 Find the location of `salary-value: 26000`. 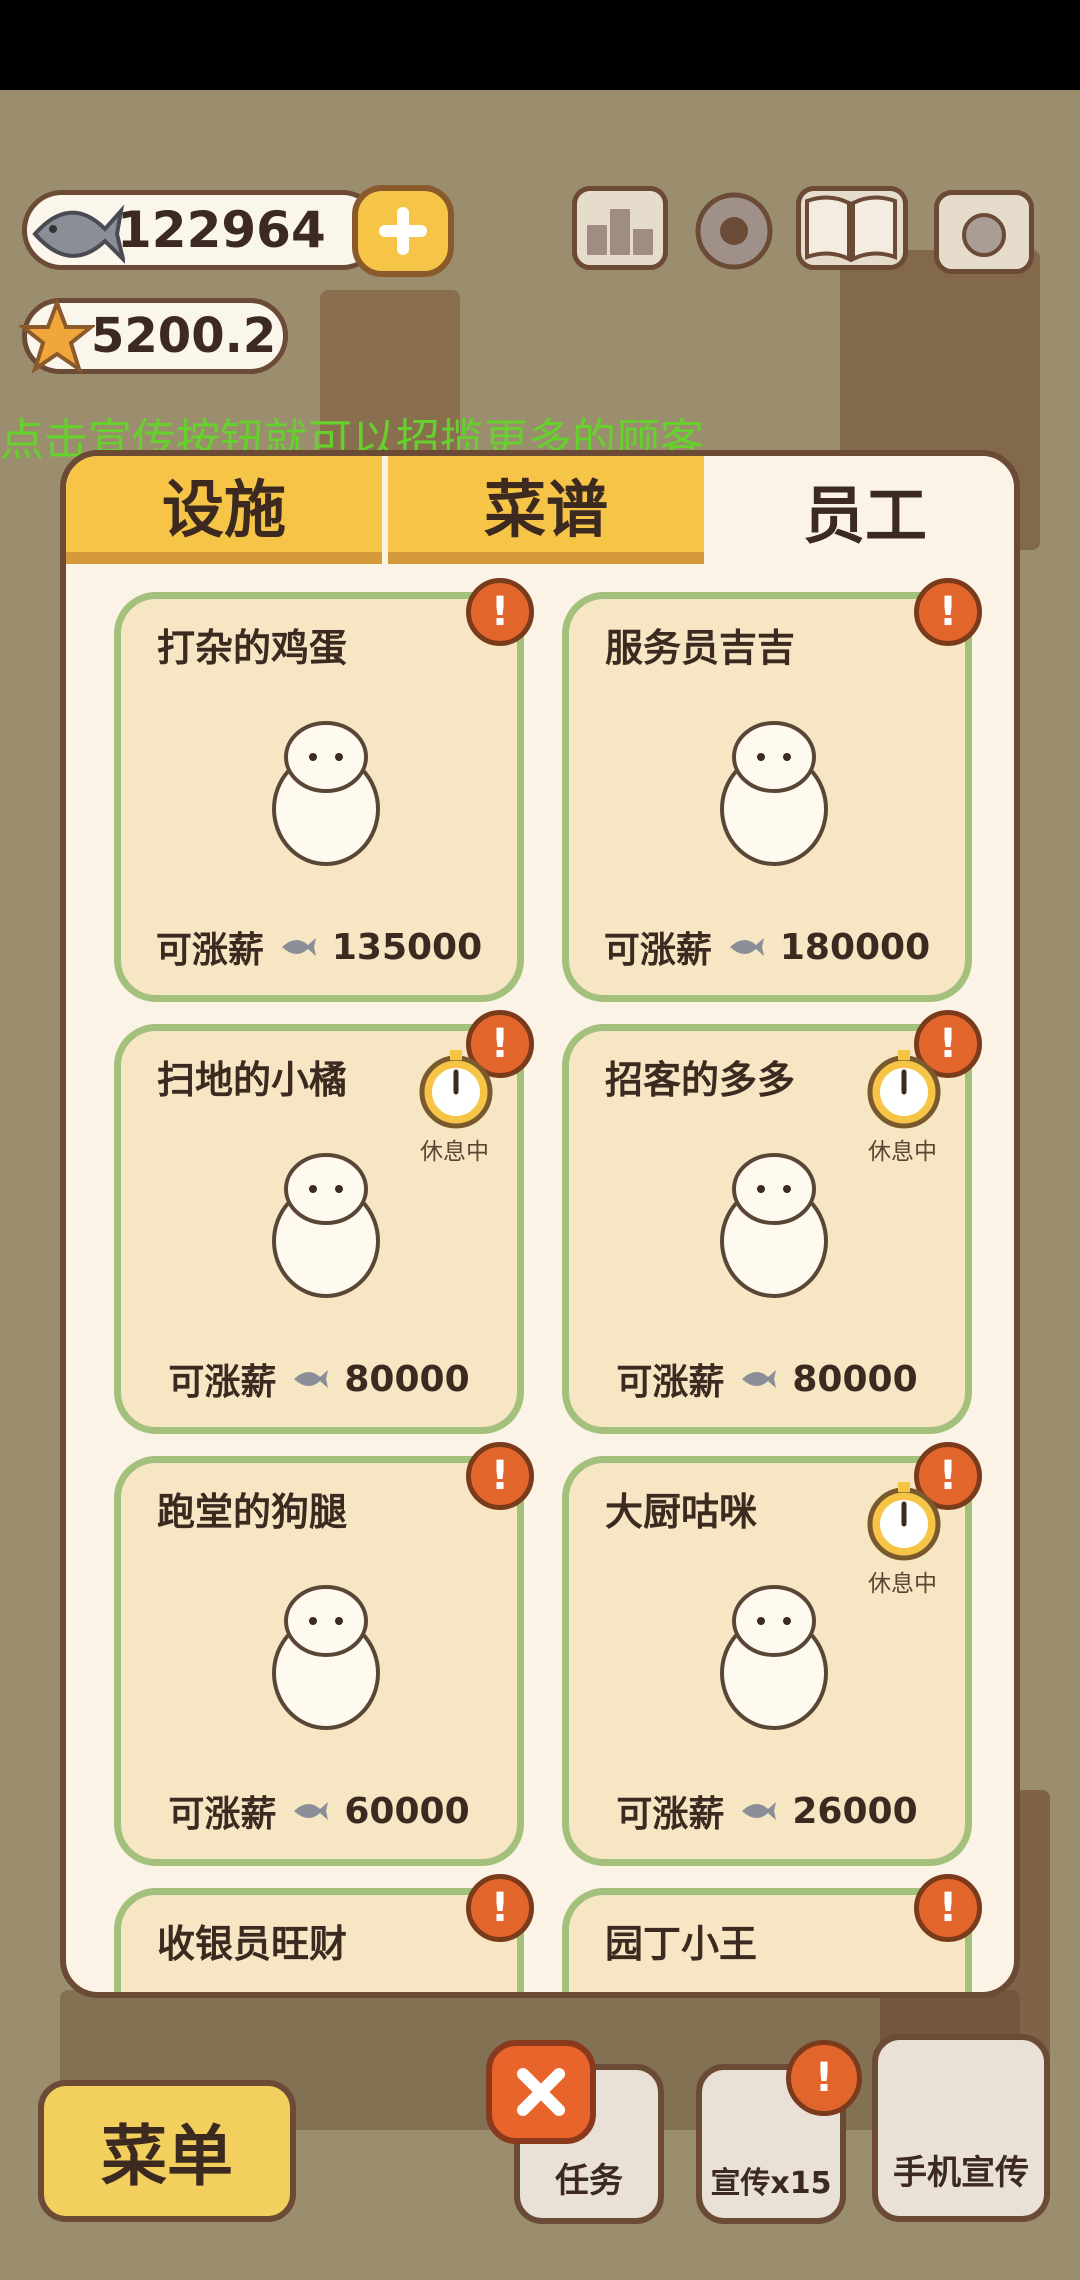

salary-value: 26000 is located at coordinates (855, 1811).